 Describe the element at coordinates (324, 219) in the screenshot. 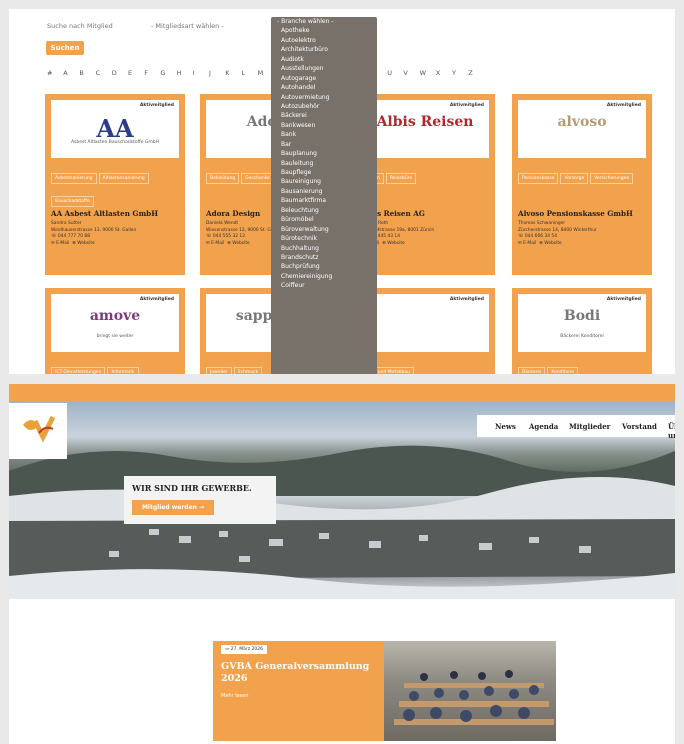

I see `branch-option: Büromöbel` at that location.